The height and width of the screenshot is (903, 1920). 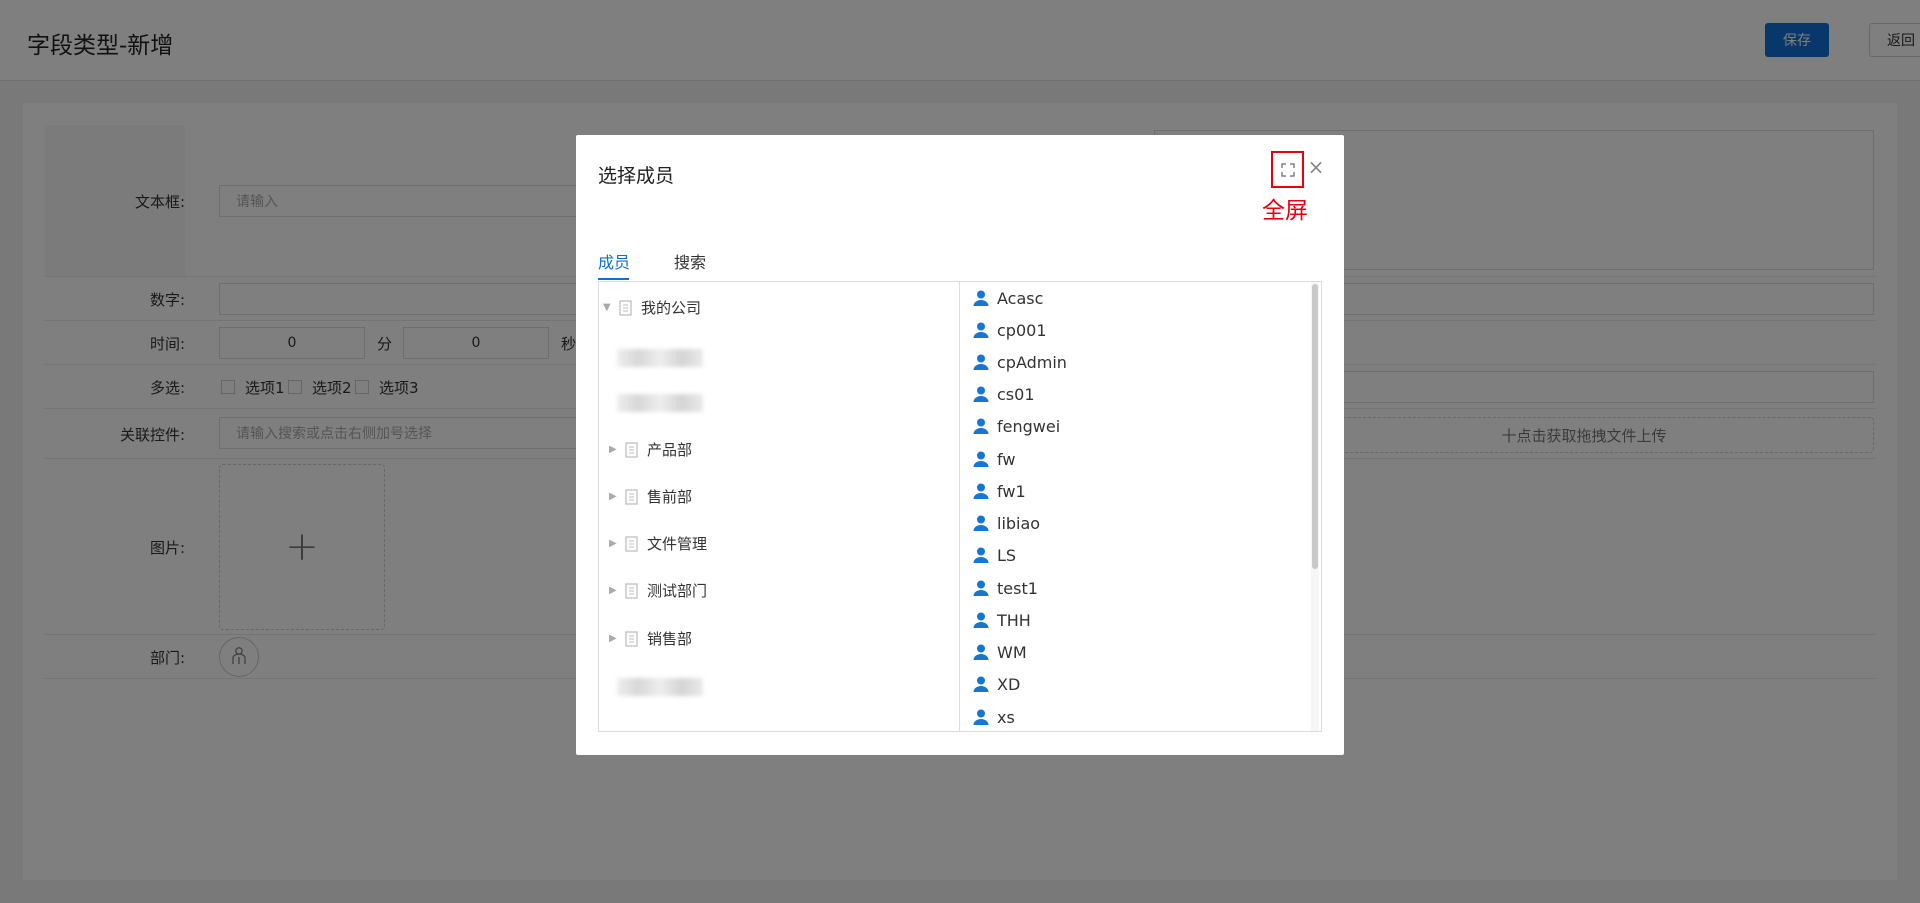 I want to click on fullscreen-icon, so click(x=1287, y=169).